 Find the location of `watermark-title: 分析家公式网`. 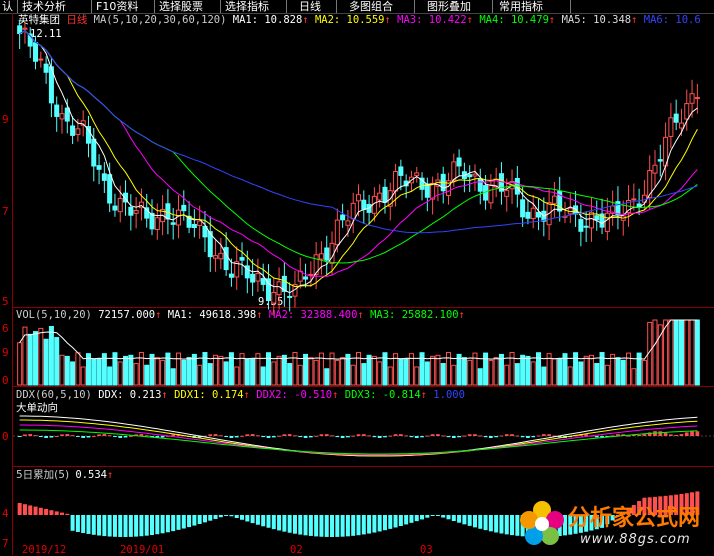

watermark-title: 分析家公式网 is located at coordinates (634, 518).